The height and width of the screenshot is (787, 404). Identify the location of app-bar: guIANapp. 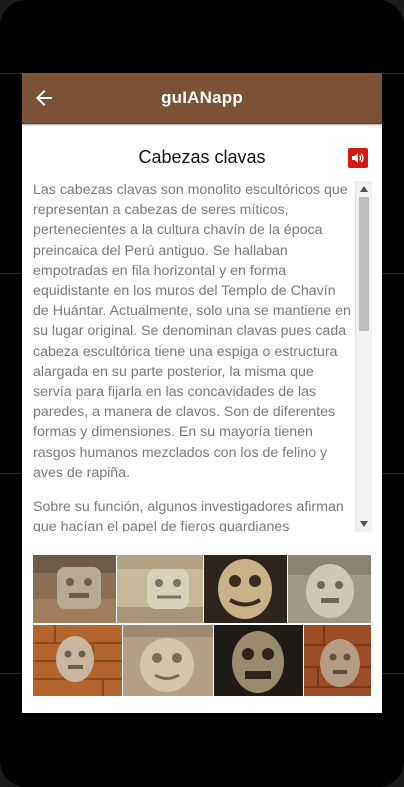
(202, 98).